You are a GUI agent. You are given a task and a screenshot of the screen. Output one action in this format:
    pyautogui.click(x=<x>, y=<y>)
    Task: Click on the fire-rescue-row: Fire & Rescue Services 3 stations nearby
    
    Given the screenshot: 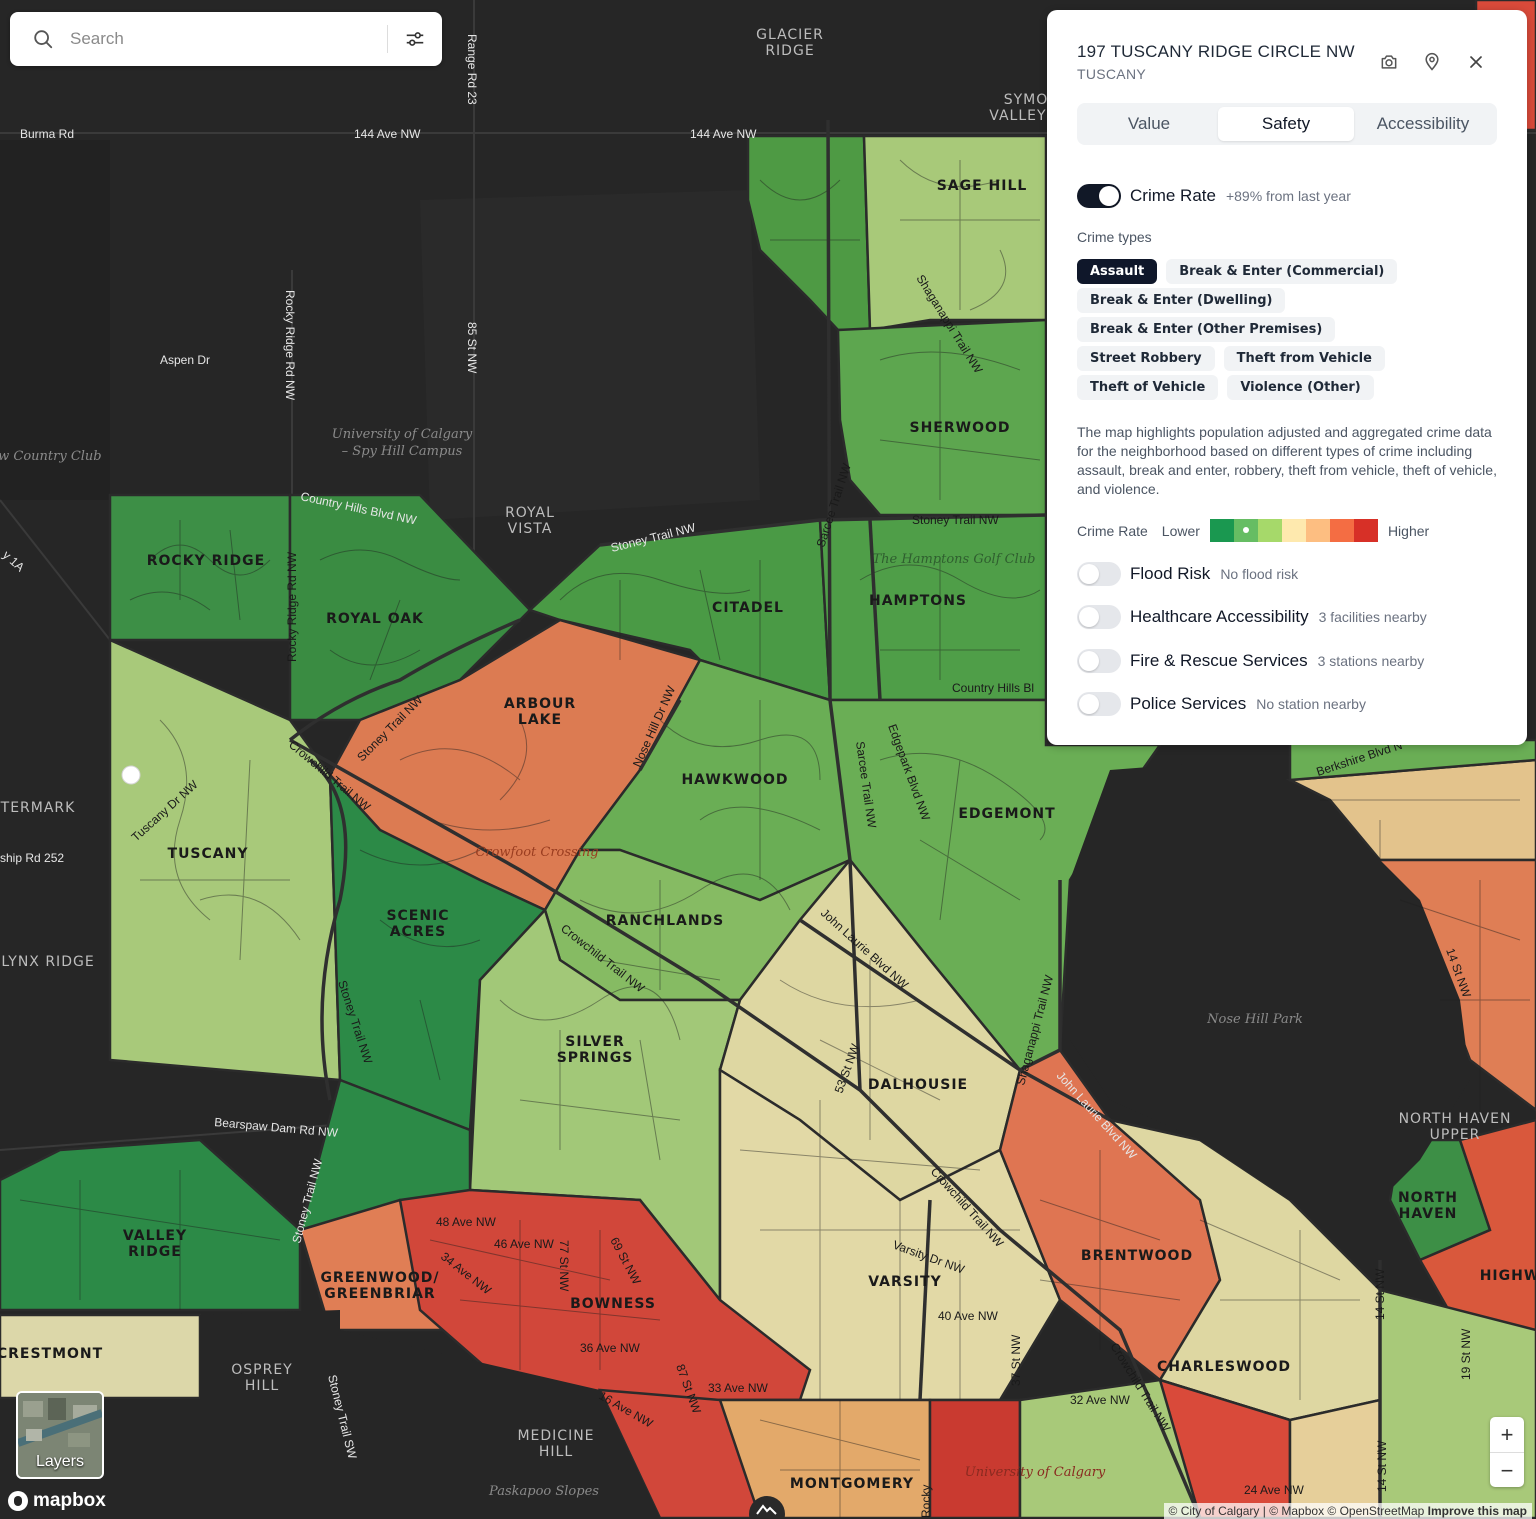 What is the action you would take?
    pyautogui.click(x=1250, y=661)
    